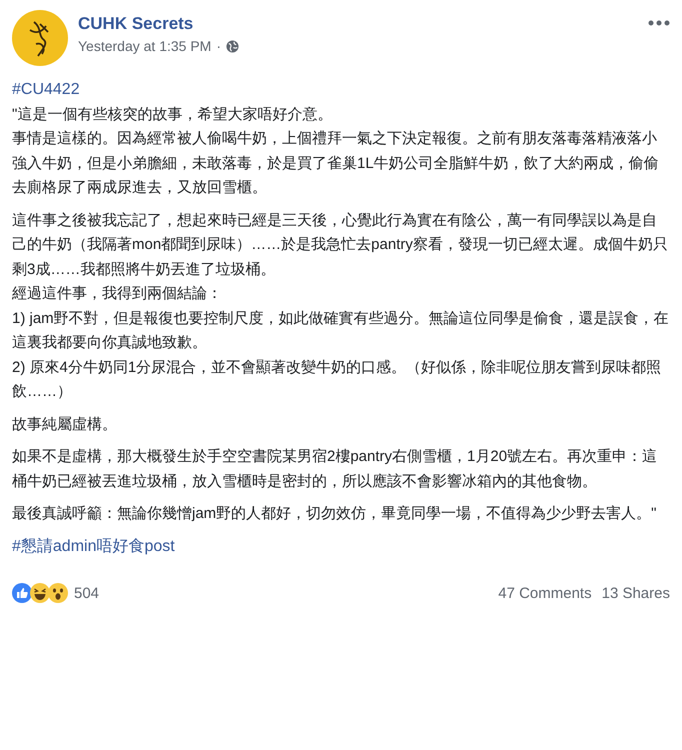 Image resolution: width=682 pixels, height=750 pixels. Describe the element at coordinates (58, 593) in the screenshot. I see `surprised-face-icon` at that location.